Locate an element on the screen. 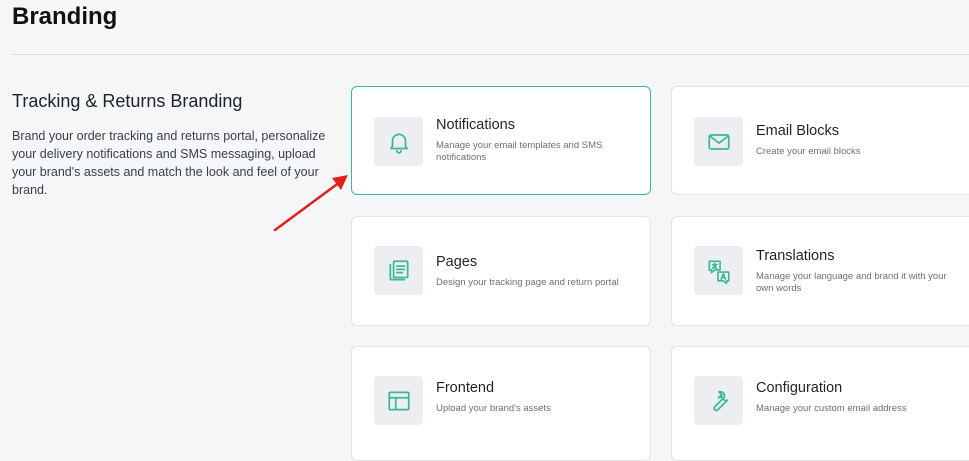  bell-icon is located at coordinates (398, 141).